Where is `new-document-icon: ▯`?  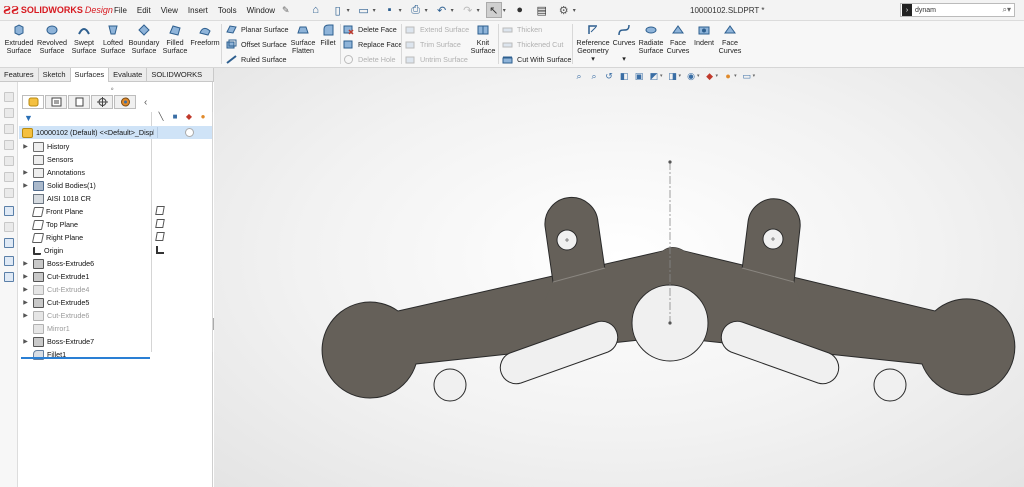
new-document-icon: ▯ is located at coordinates (338, 10).